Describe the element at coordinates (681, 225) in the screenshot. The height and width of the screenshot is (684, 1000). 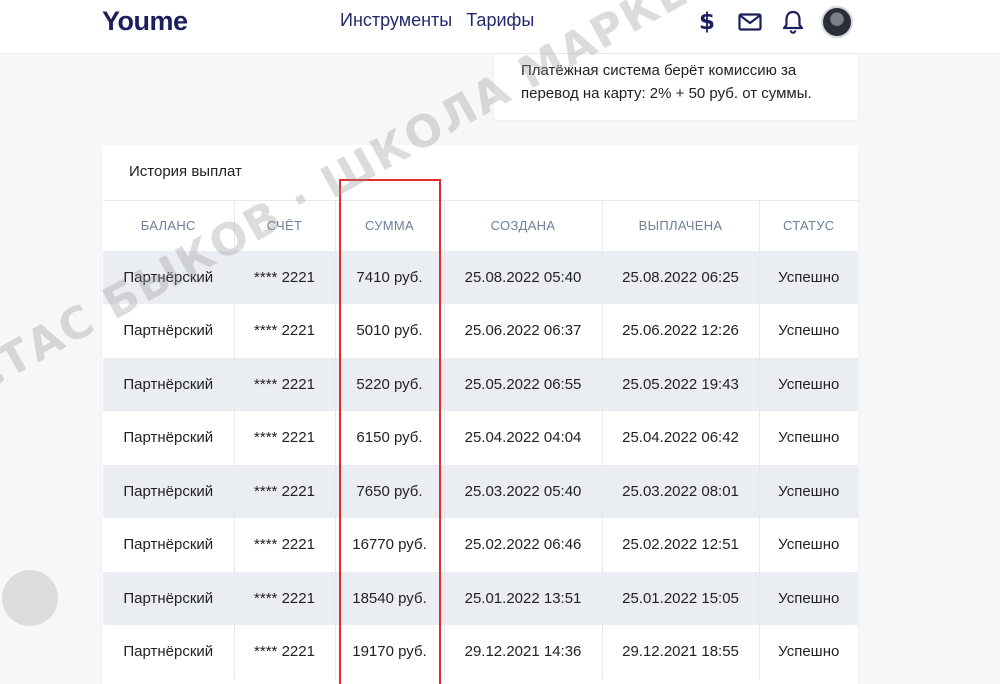
I see `col-paid: ВЫПЛАЧЕНА` at that location.